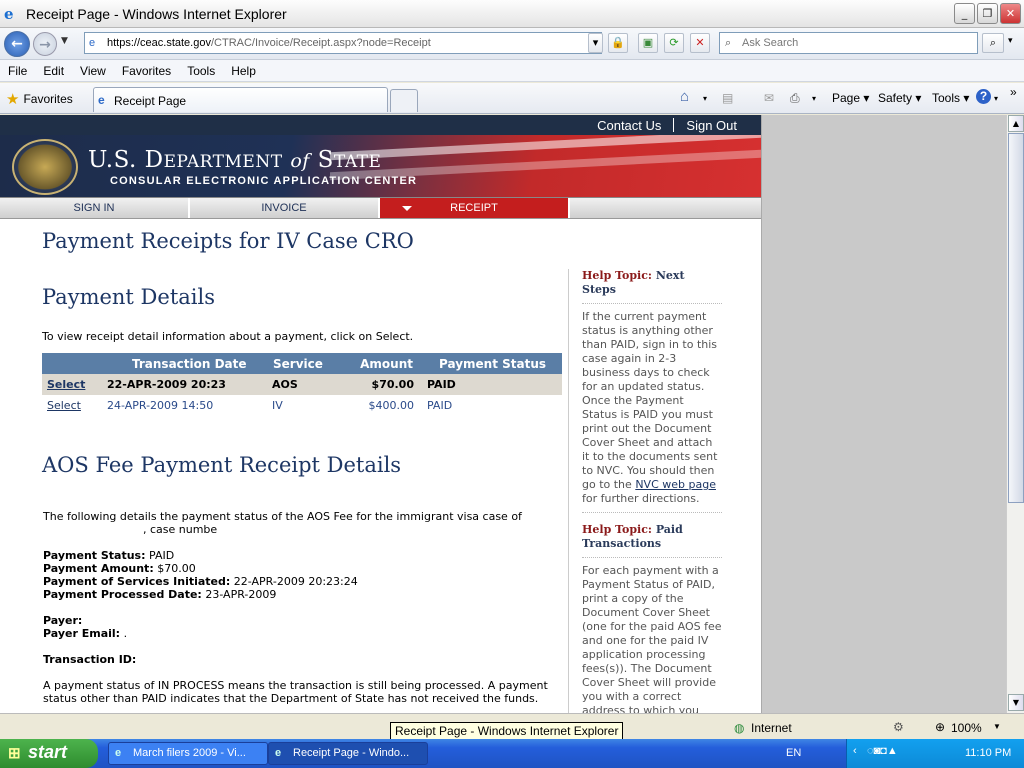 The height and width of the screenshot is (768, 1024). I want to click on search-button: ⌕, so click(993, 43).